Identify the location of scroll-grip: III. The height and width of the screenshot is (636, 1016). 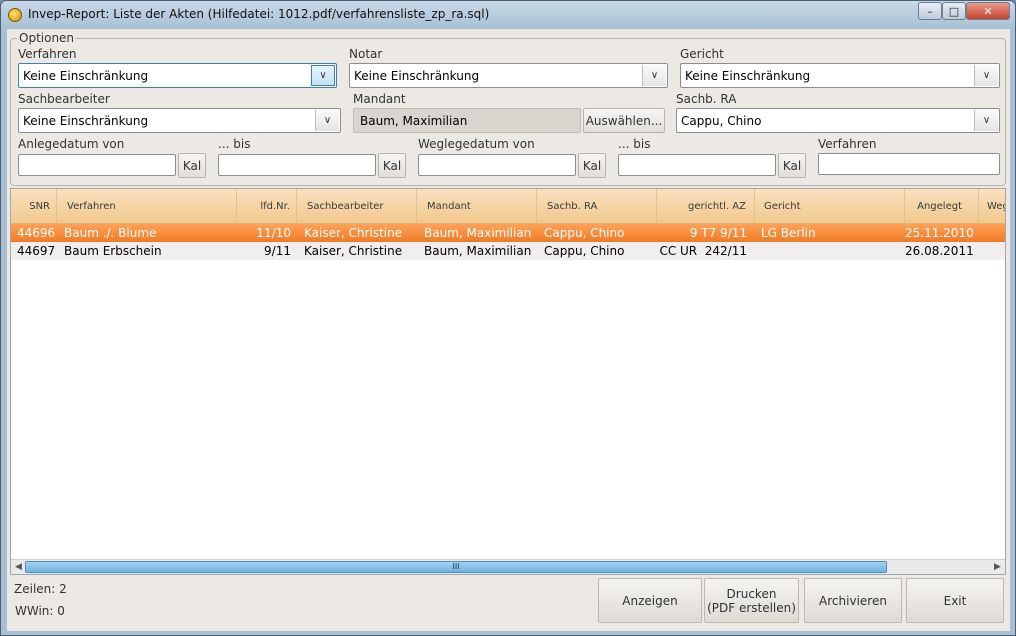
(456, 566).